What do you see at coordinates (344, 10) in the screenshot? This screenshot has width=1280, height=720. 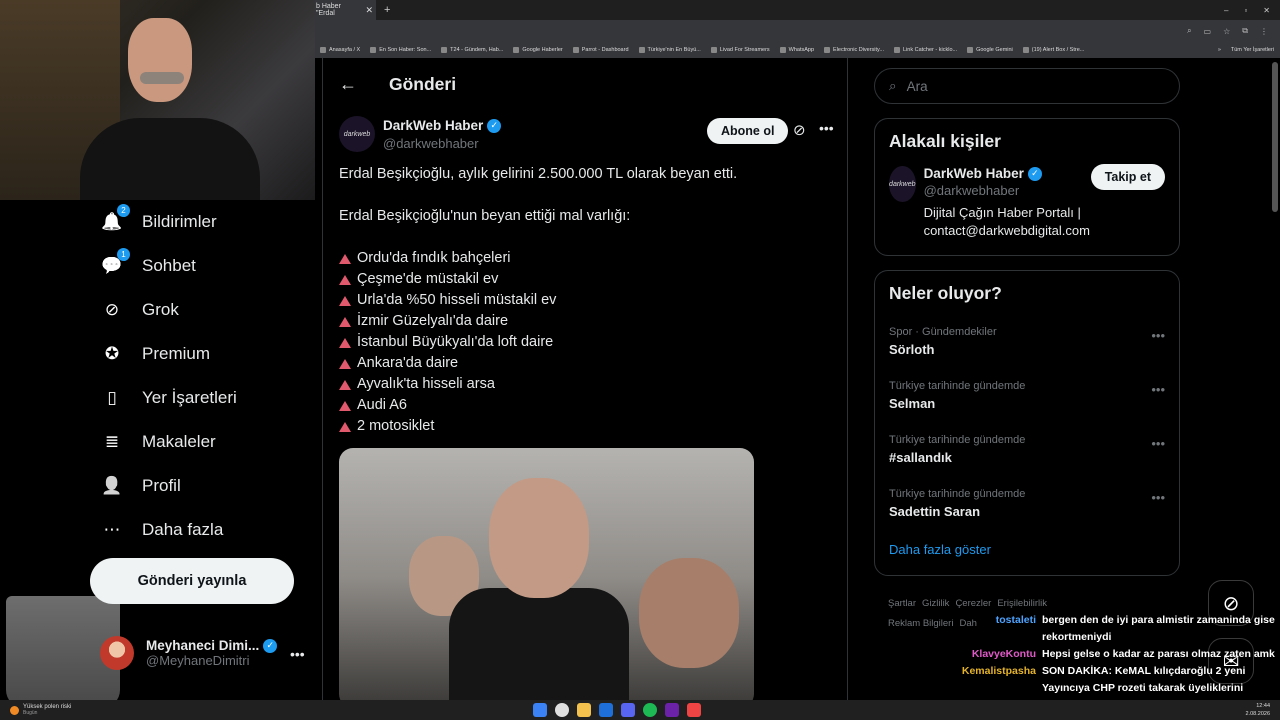 I see `browser-tab: b Haber "Erdal ✕` at bounding box center [344, 10].